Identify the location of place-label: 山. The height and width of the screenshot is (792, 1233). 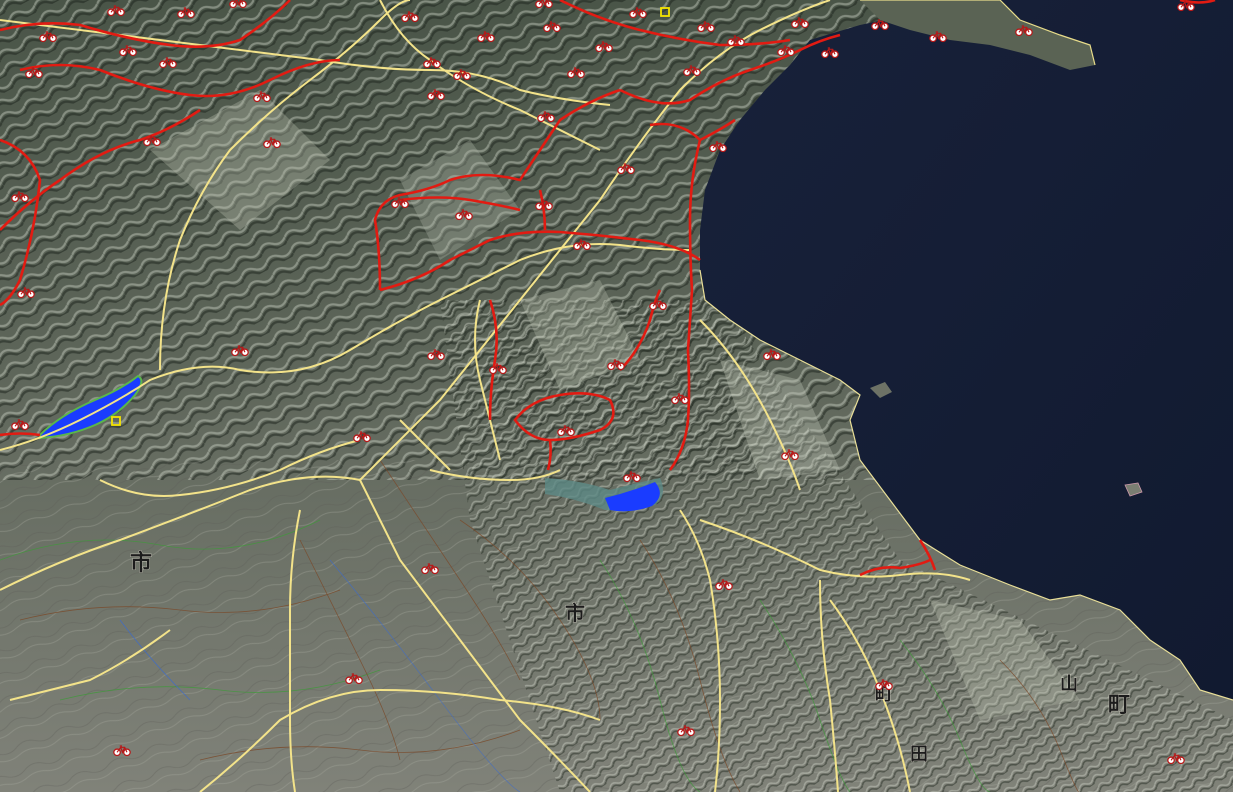
(1069, 684).